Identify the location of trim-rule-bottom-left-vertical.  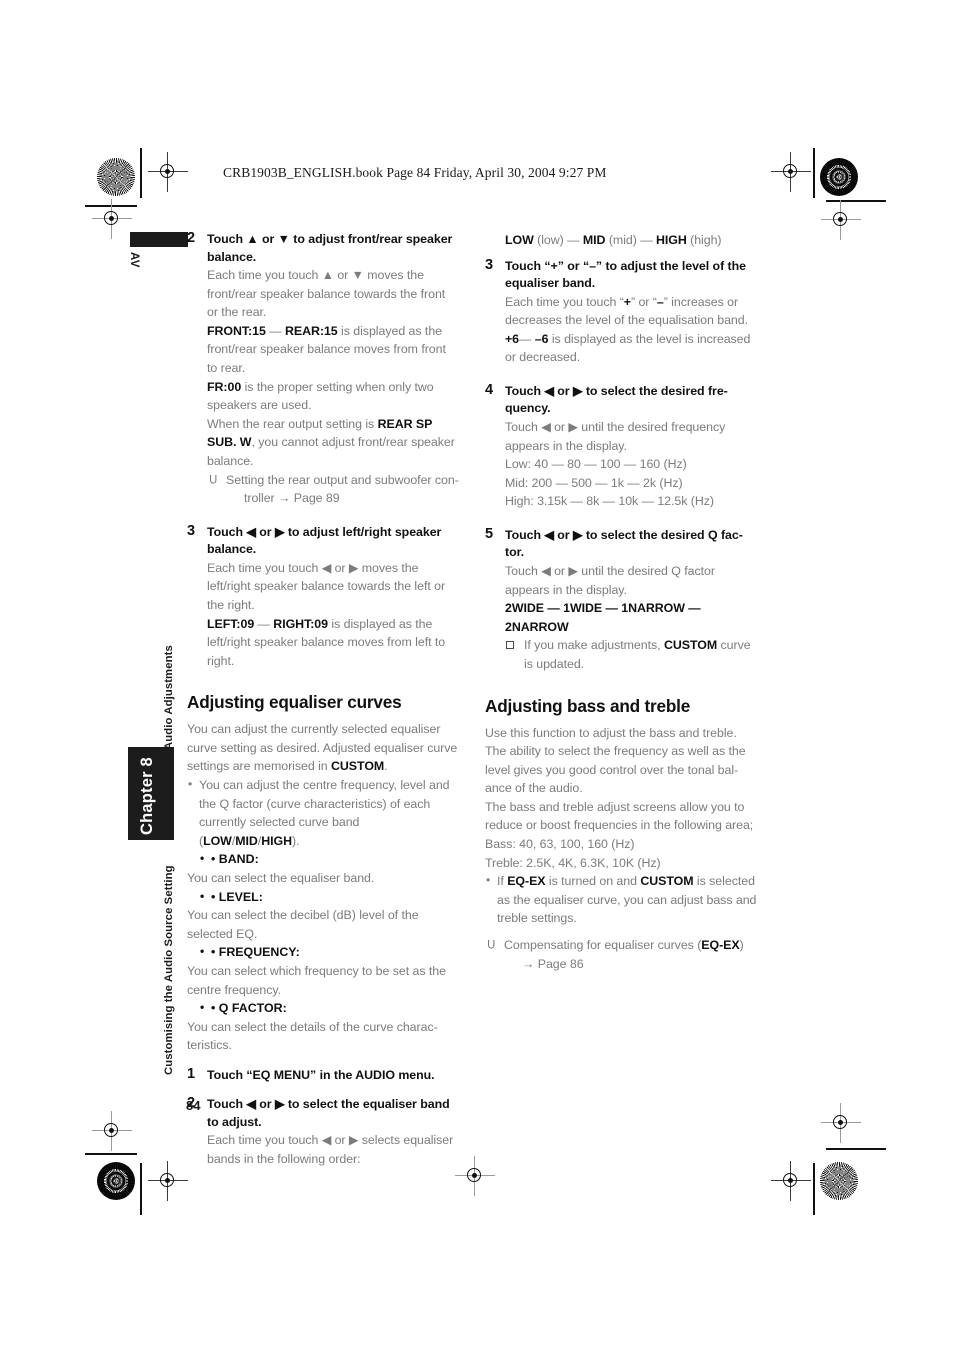
(141, 1189).